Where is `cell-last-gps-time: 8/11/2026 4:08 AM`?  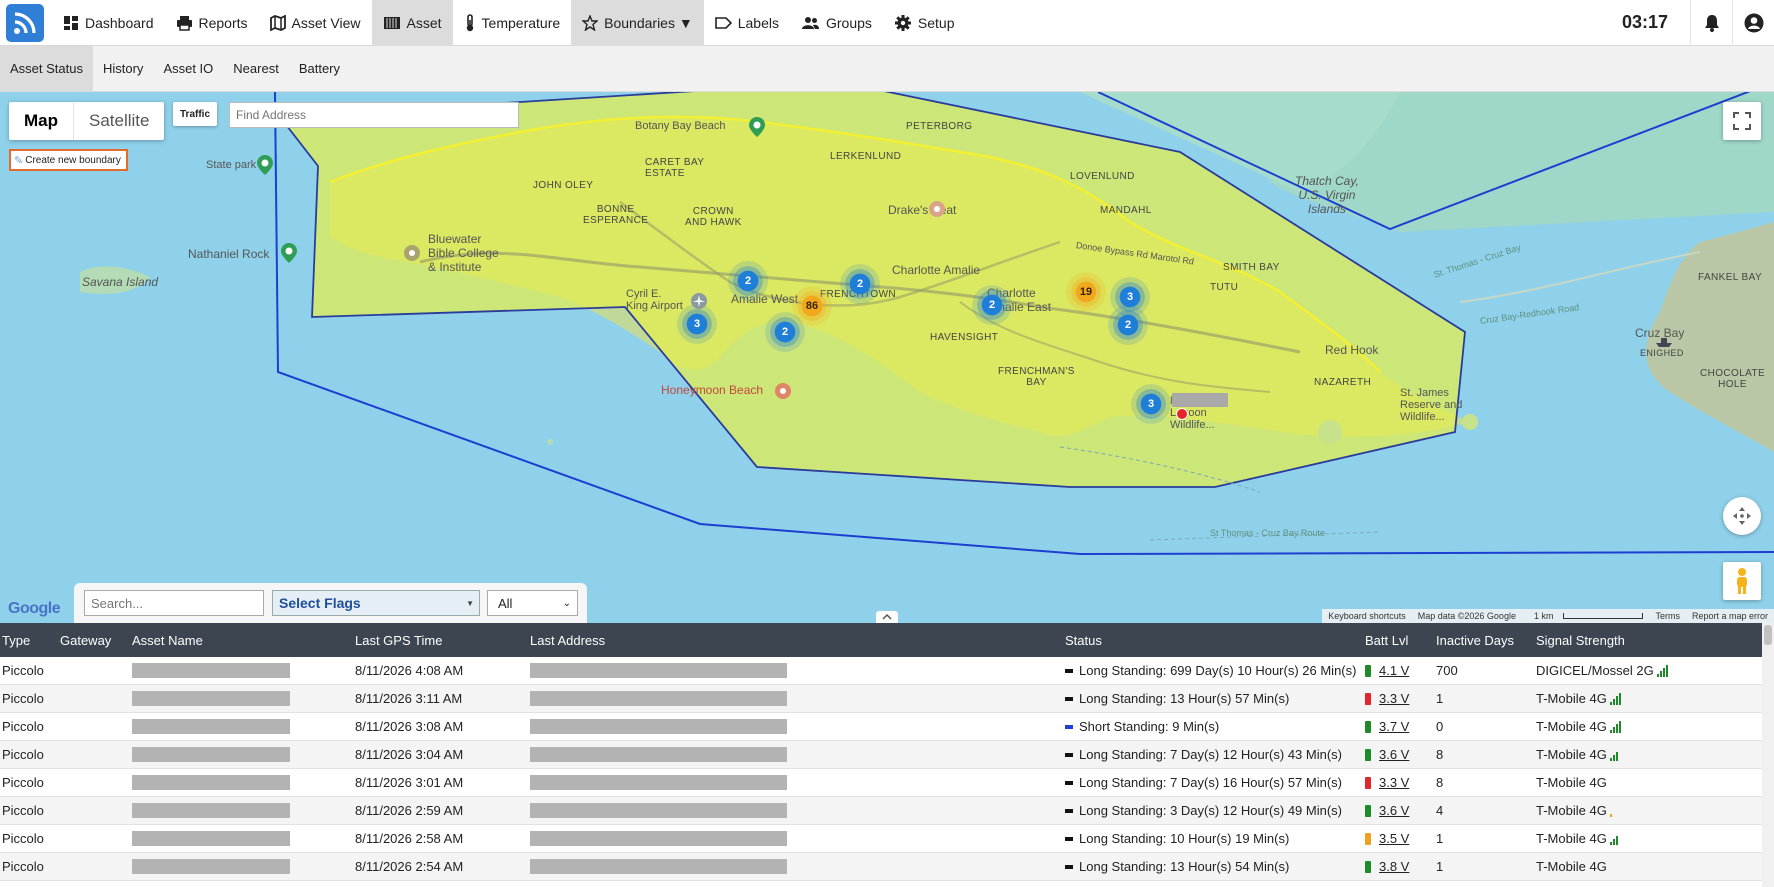
cell-last-gps-time: 8/11/2026 4:08 AM is located at coordinates (409, 670).